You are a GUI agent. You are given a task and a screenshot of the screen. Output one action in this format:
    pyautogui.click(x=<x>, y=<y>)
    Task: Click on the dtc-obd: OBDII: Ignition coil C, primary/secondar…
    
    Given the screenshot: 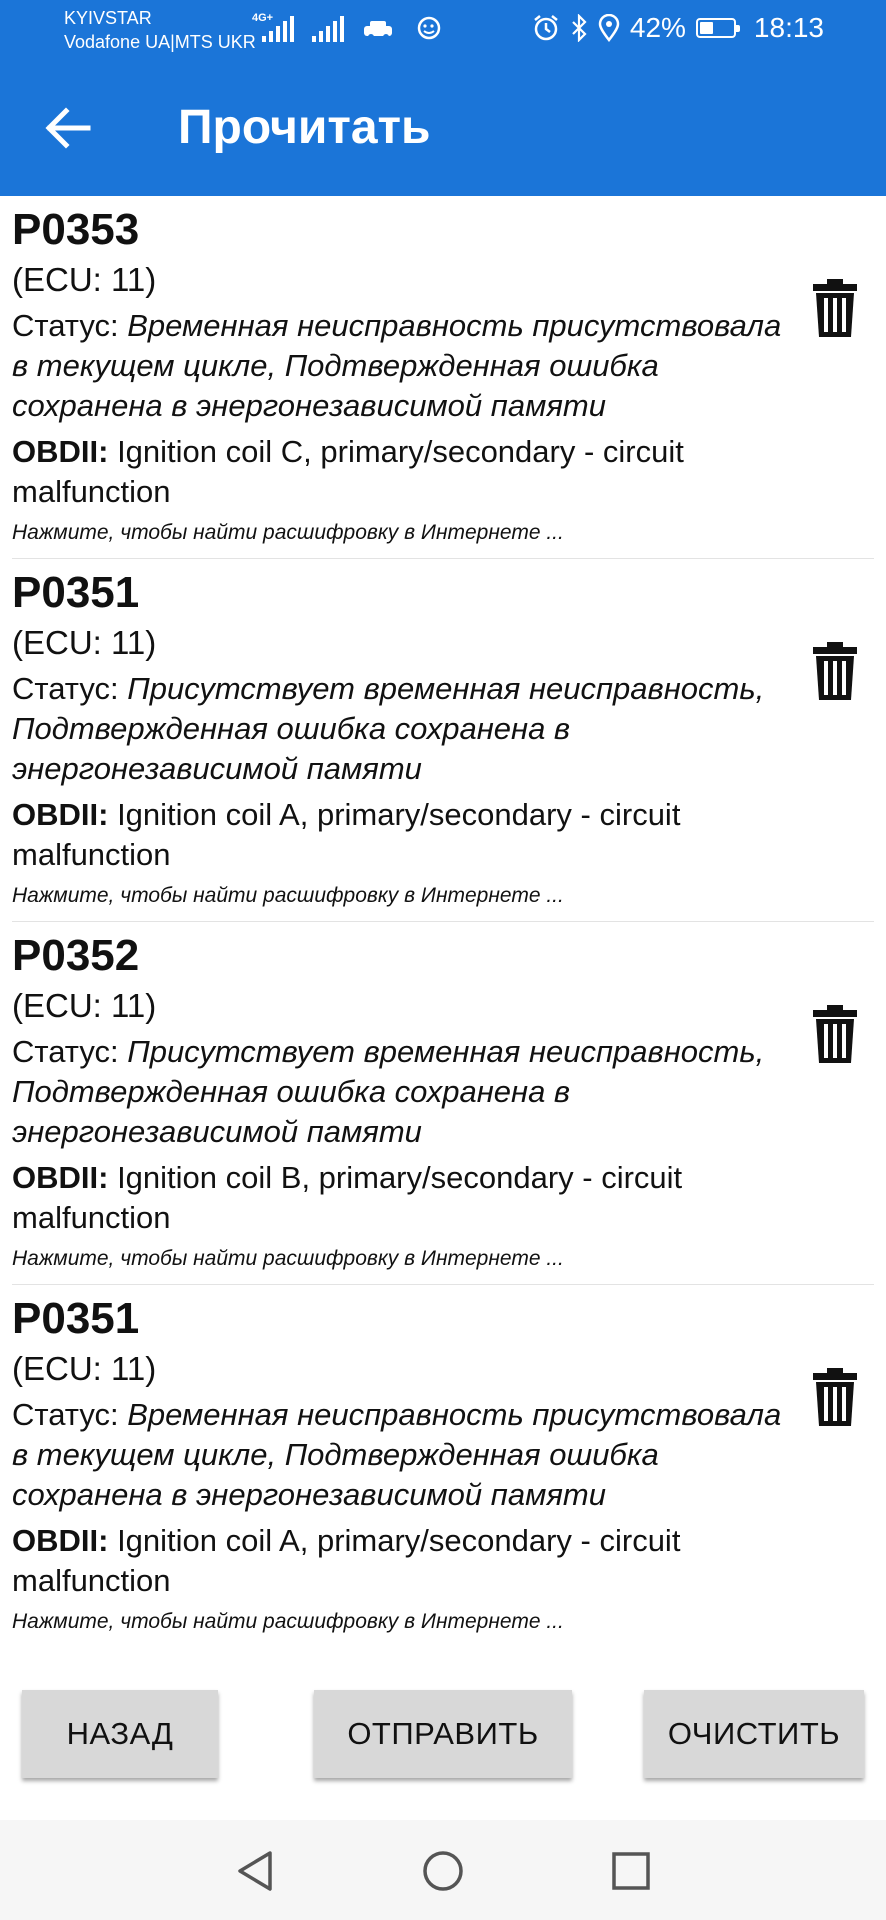 What is the action you would take?
    pyautogui.click(x=402, y=472)
    